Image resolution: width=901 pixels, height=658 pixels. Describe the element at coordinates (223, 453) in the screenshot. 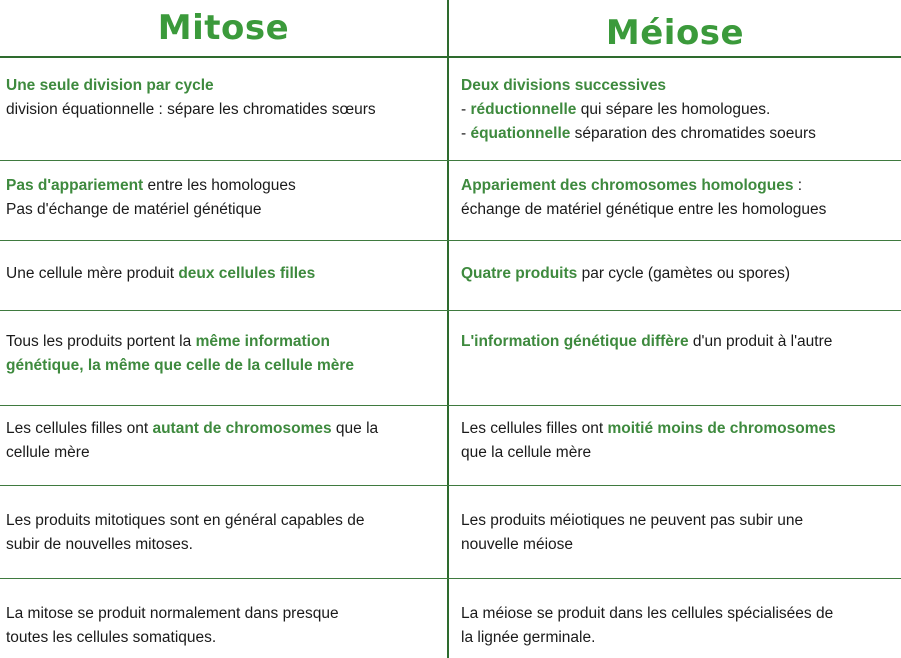

I see `cell-line: cellule mère` at that location.